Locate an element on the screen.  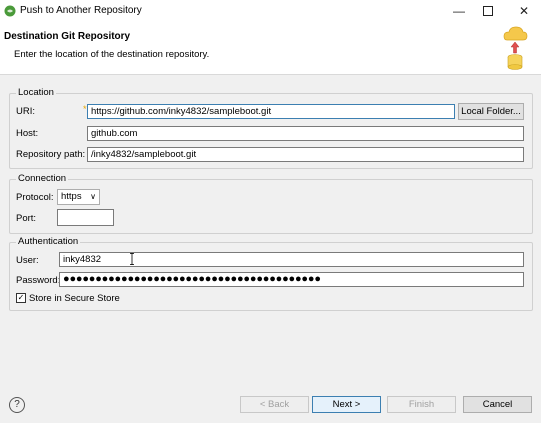
user-input: inky4832 is located at coordinates (291, 259).